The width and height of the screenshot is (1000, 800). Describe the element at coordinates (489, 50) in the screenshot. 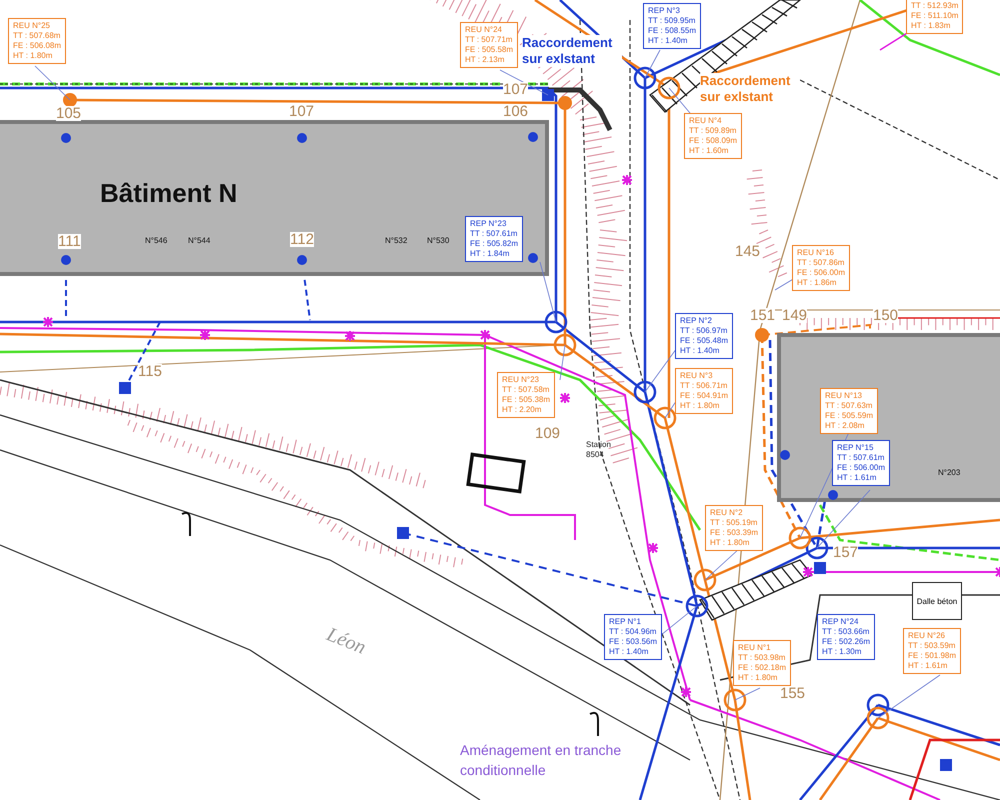

I see `invert-level: FE : 505.58m` at that location.